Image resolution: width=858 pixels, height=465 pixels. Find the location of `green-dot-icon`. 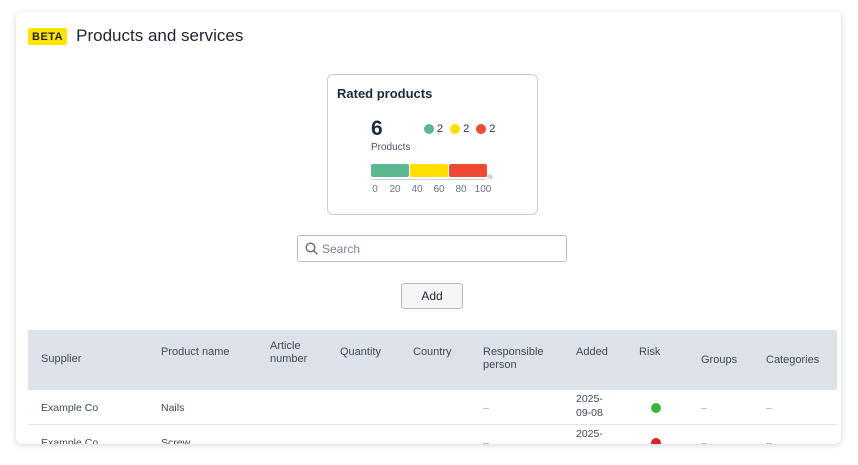

green-dot-icon is located at coordinates (429, 129).